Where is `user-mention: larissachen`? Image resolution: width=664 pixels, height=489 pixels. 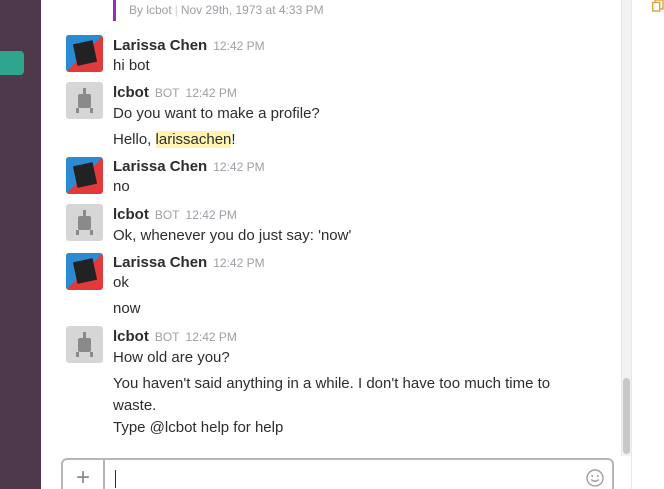
user-mention: larissachen is located at coordinates (193, 139).